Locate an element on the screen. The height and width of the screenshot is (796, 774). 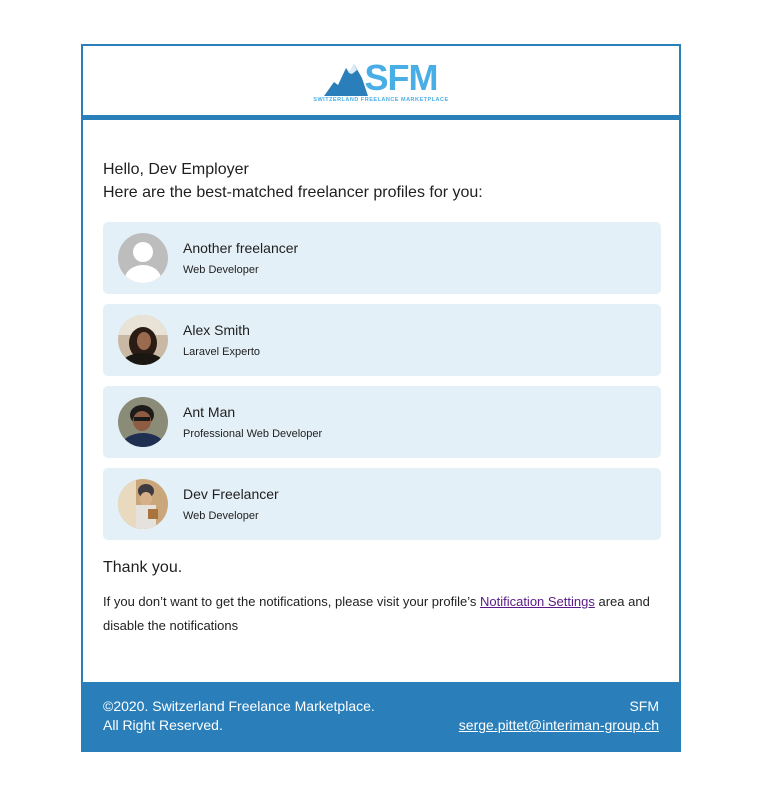
freelancer-card: Dev Freelancer Web Developer is located at coordinates (382, 504).